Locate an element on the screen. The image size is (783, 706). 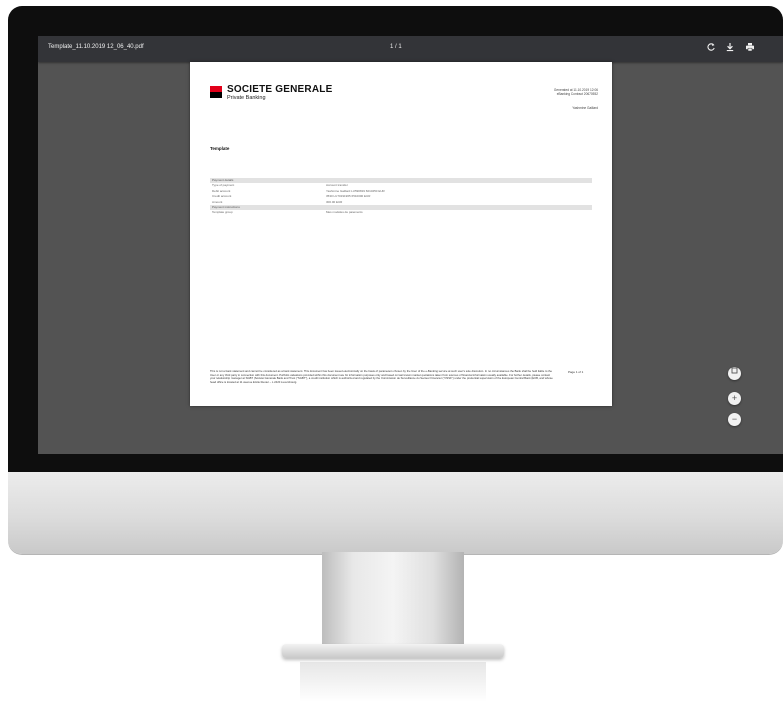
monitor-chin is located at coordinates (395, 513).